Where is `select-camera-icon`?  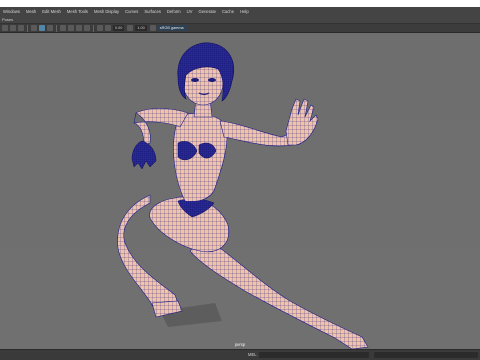
select-camera-icon is located at coordinates (5, 28).